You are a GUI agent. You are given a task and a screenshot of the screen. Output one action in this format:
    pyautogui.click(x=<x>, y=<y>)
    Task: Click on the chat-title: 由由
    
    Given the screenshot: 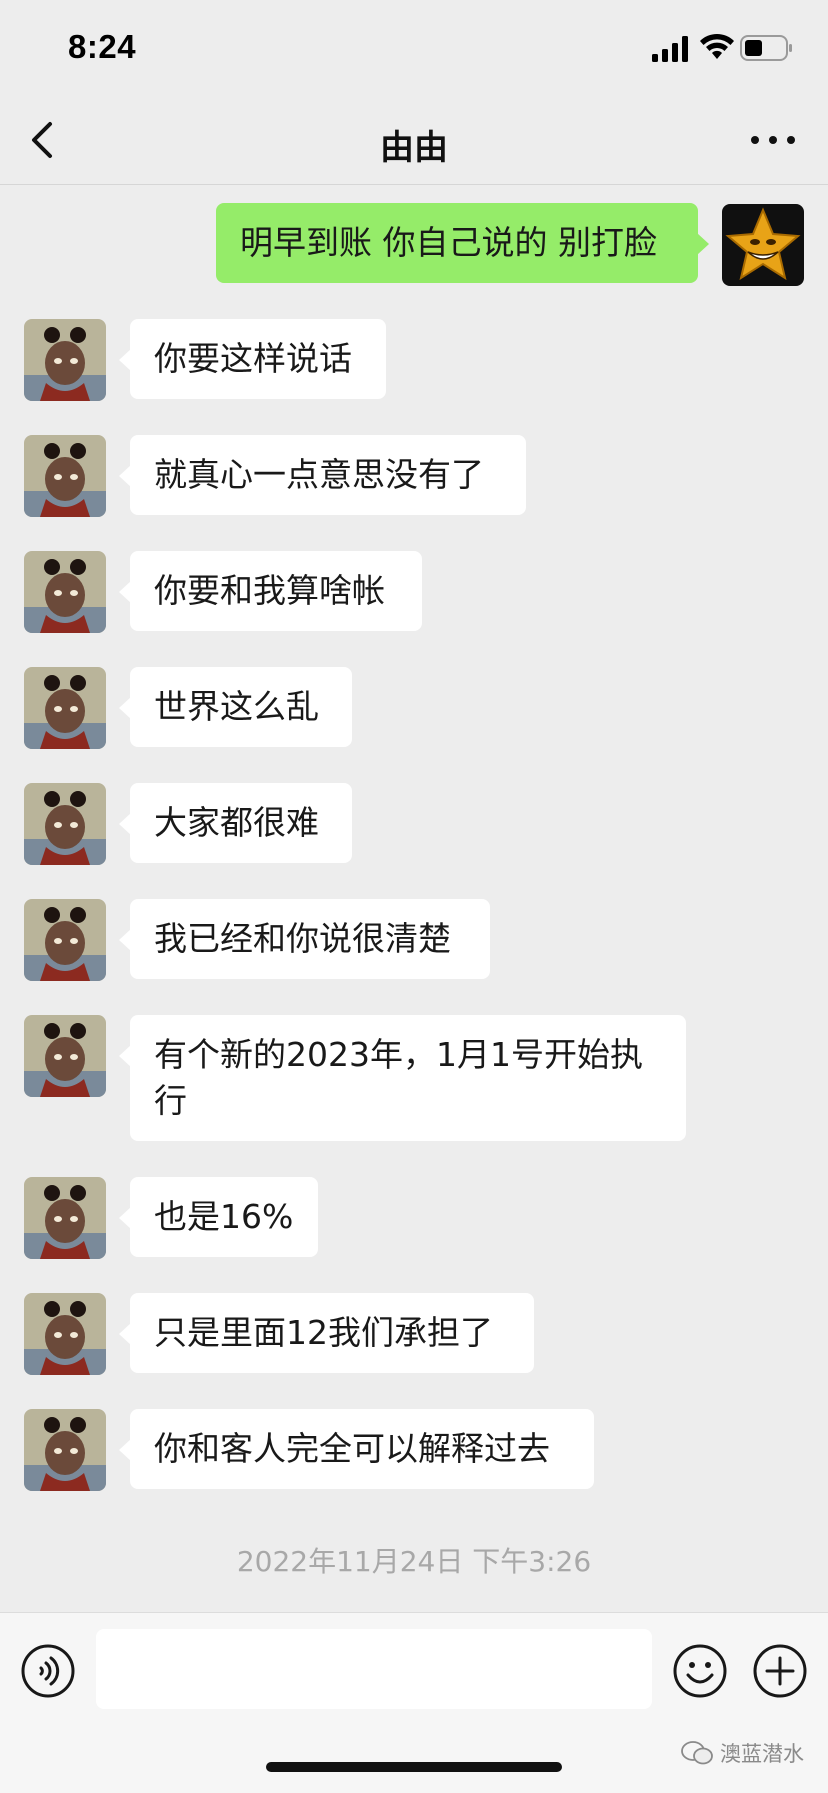 What is the action you would take?
    pyautogui.click(x=414, y=148)
    